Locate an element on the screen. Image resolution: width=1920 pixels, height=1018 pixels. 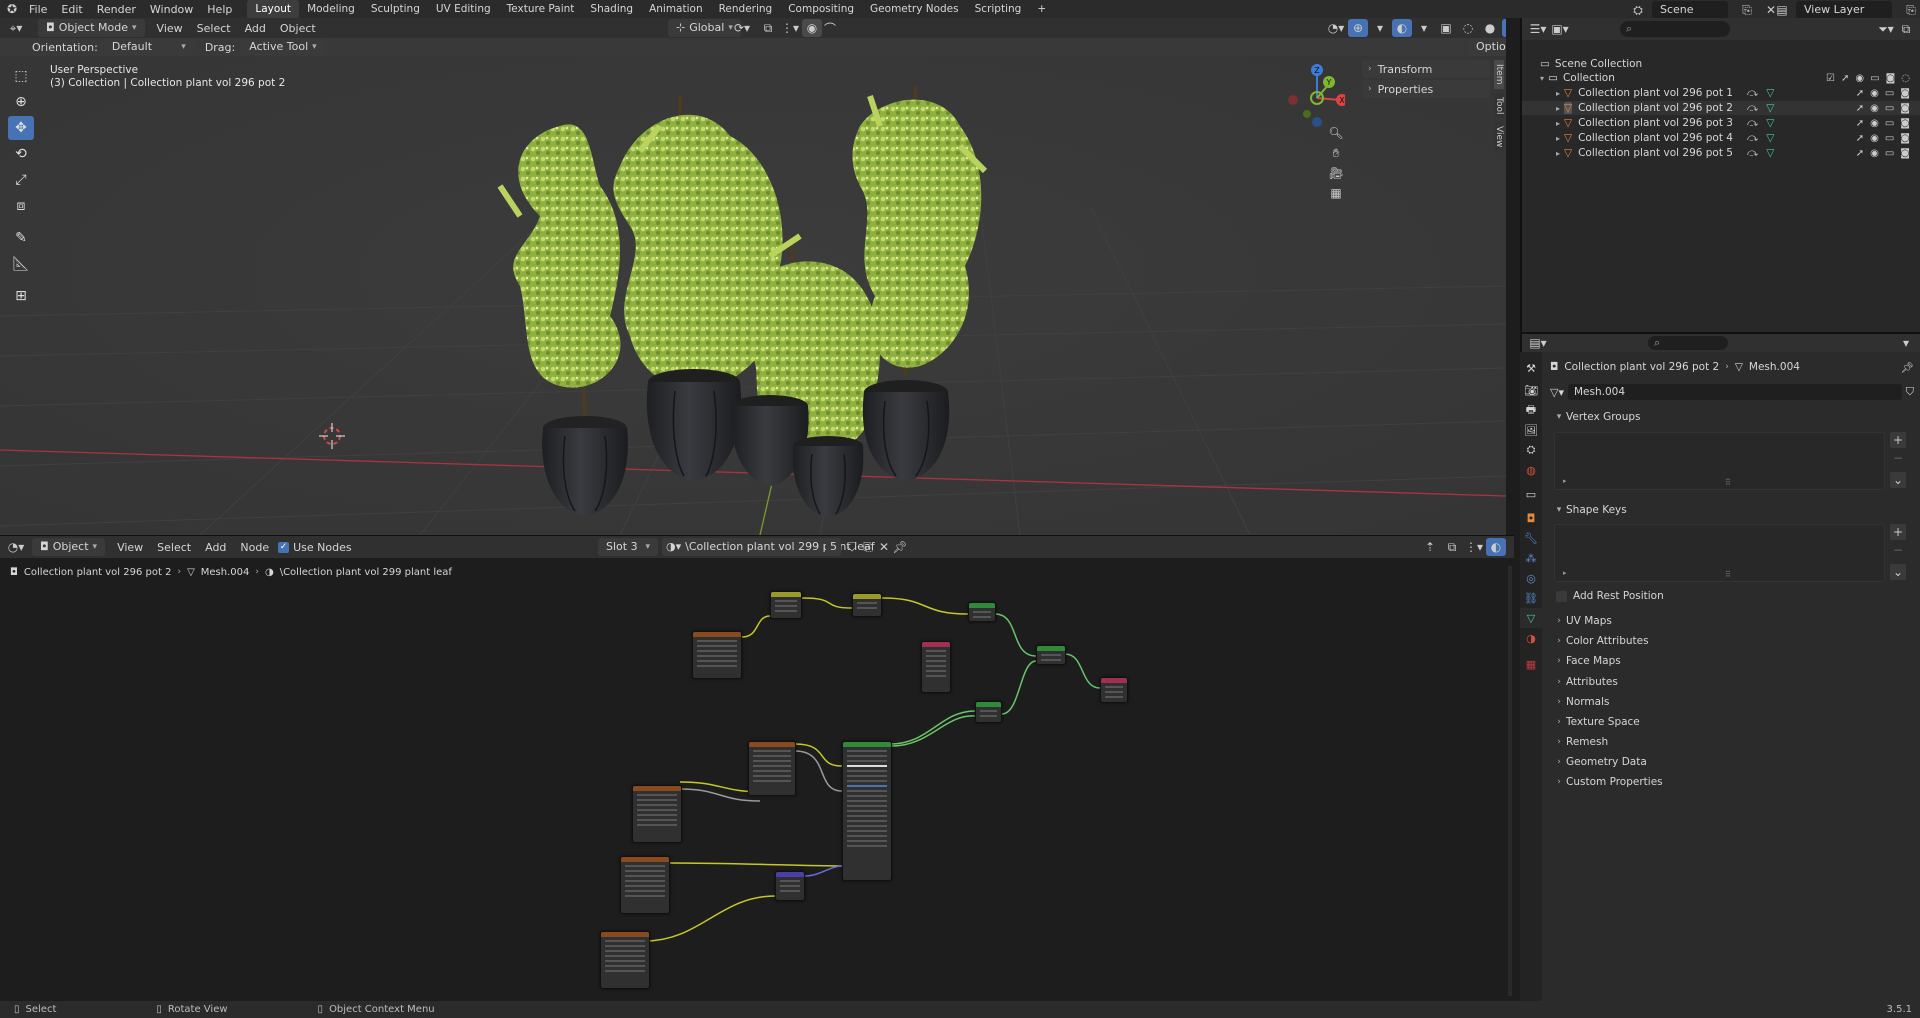
tab-view: View is located at coordinates (1499, 136).